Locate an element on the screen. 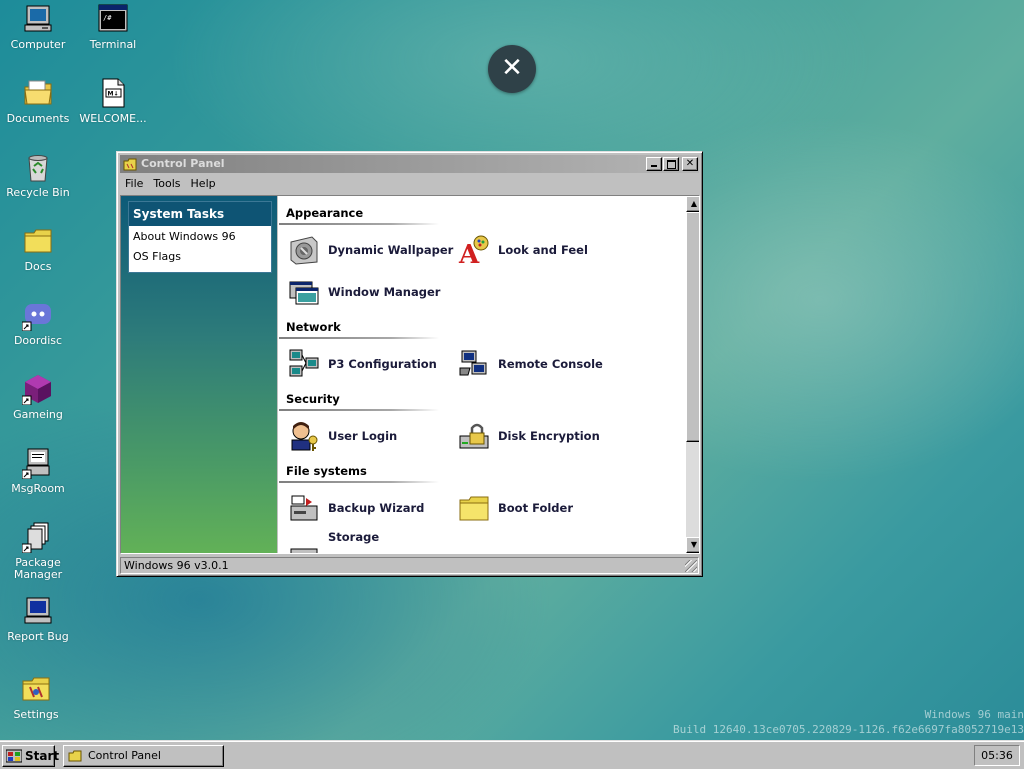 This screenshot has width=1024, height=769. desktop-icon-label: Doordisc is located at coordinates (38, 340).